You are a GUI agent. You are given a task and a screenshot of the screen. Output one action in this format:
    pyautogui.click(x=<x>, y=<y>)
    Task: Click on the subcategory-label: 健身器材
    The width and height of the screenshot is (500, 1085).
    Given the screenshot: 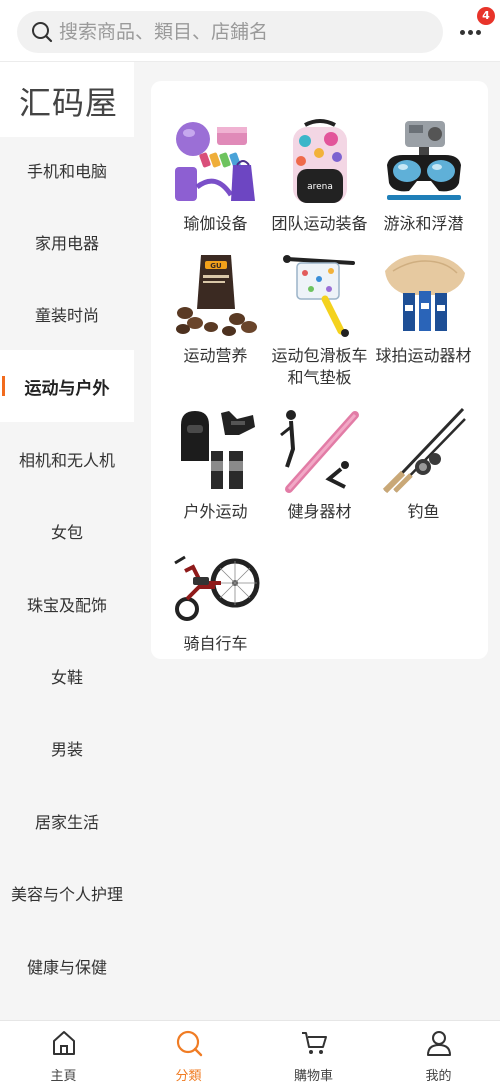 What is the action you would take?
    pyautogui.click(x=319, y=511)
    